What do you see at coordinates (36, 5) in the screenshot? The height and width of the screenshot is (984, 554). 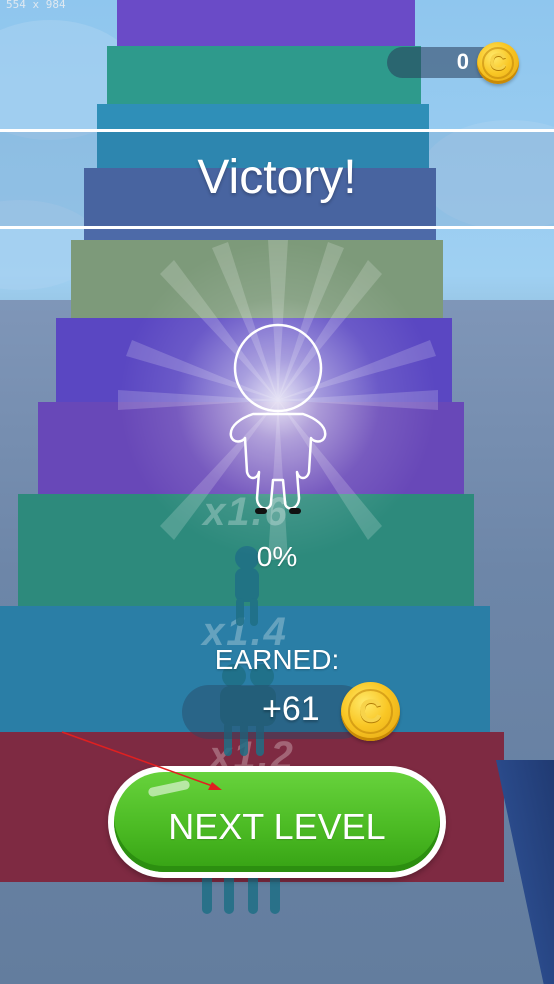 I see `status-bar-dimensions: 554 x 984` at bounding box center [36, 5].